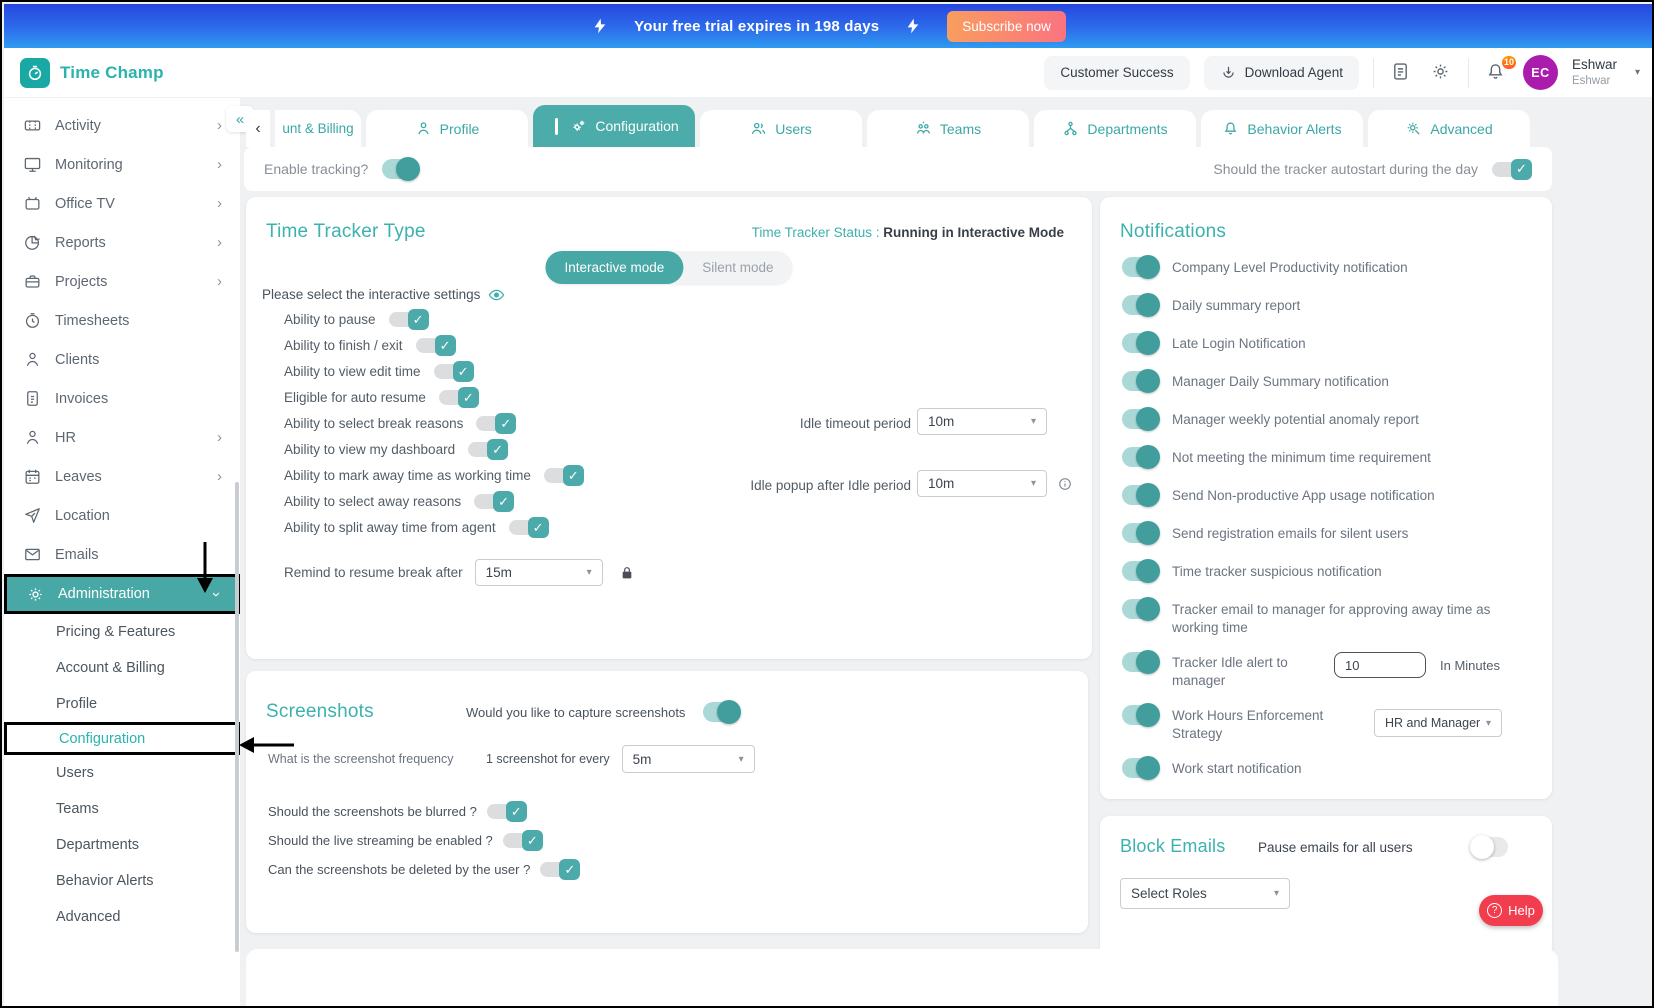 Image resolution: width=1654 pixels, height=1008 pixels. I want to click on sidebar-item-behavior-alerts: Behavior Alerts, so click(122, 881).